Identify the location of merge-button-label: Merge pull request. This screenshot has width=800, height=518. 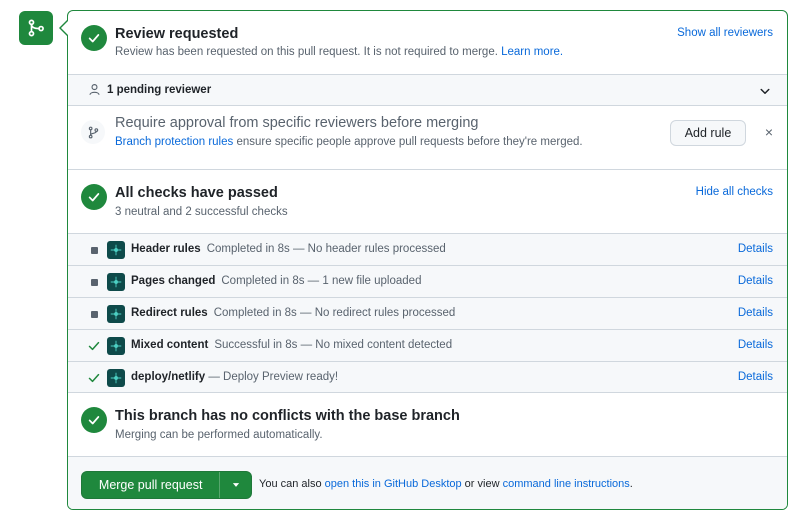
(150, 485).